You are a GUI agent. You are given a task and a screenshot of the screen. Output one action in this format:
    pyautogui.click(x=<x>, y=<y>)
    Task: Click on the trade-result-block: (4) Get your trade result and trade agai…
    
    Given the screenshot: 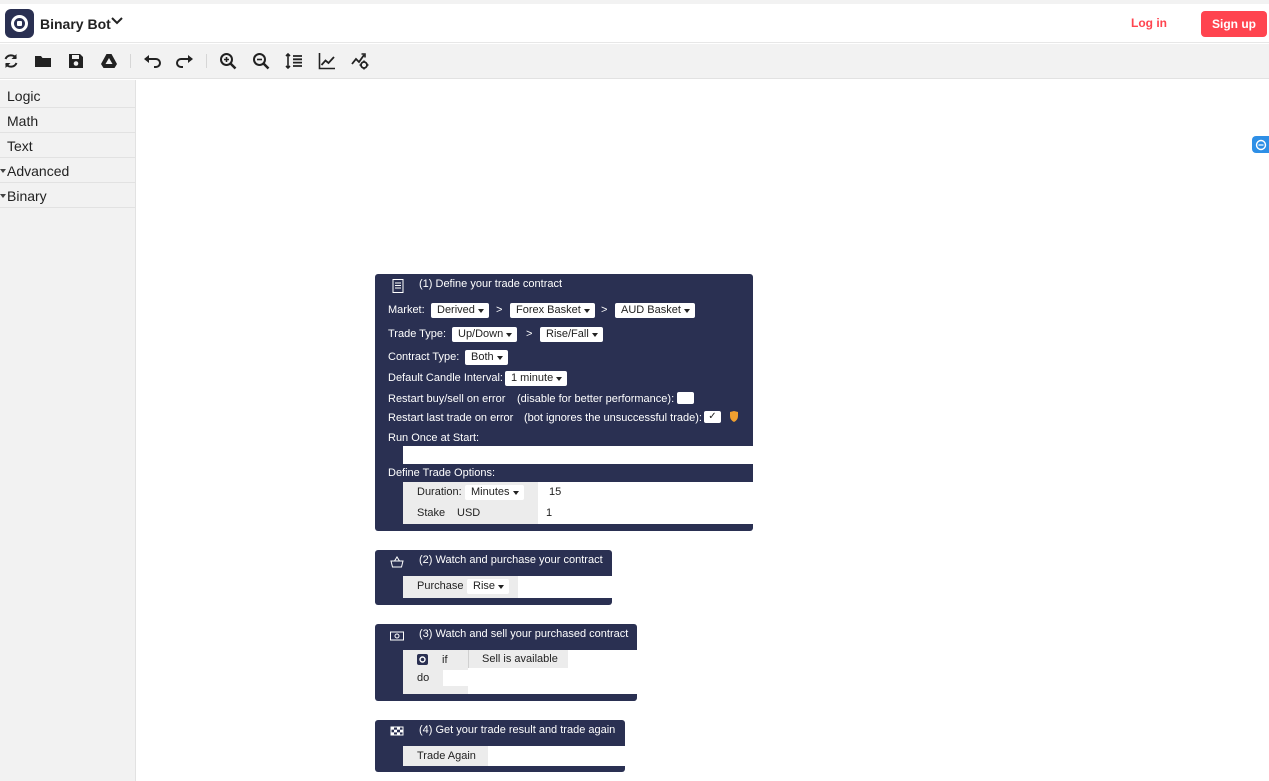 What is the action you would take?
    pyautogui.click(x=500, y=733)
    